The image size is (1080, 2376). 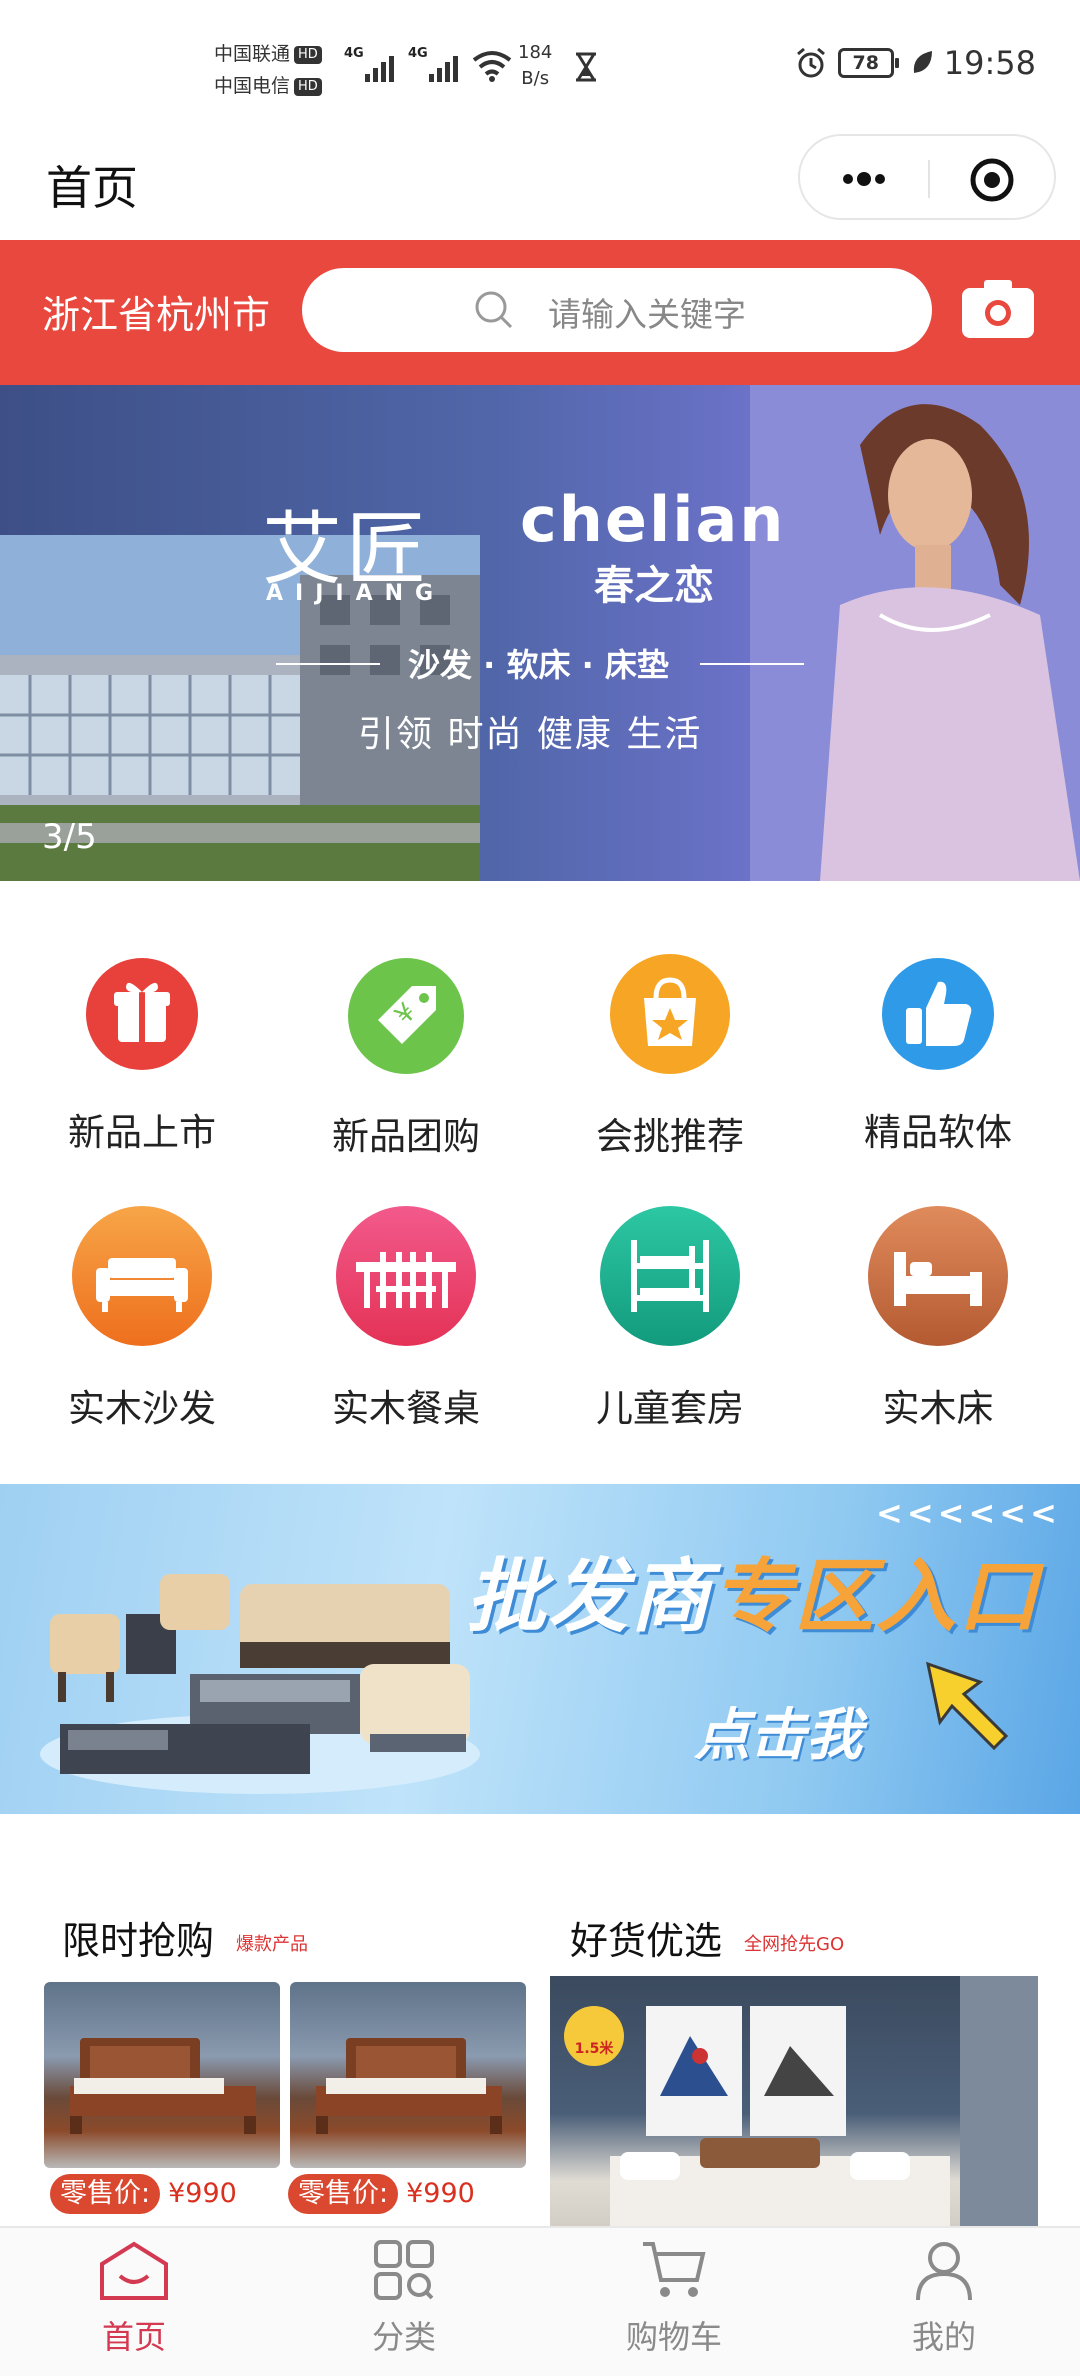 I want to click on pointer-arrow-icon, so click(x=967, y=1706).